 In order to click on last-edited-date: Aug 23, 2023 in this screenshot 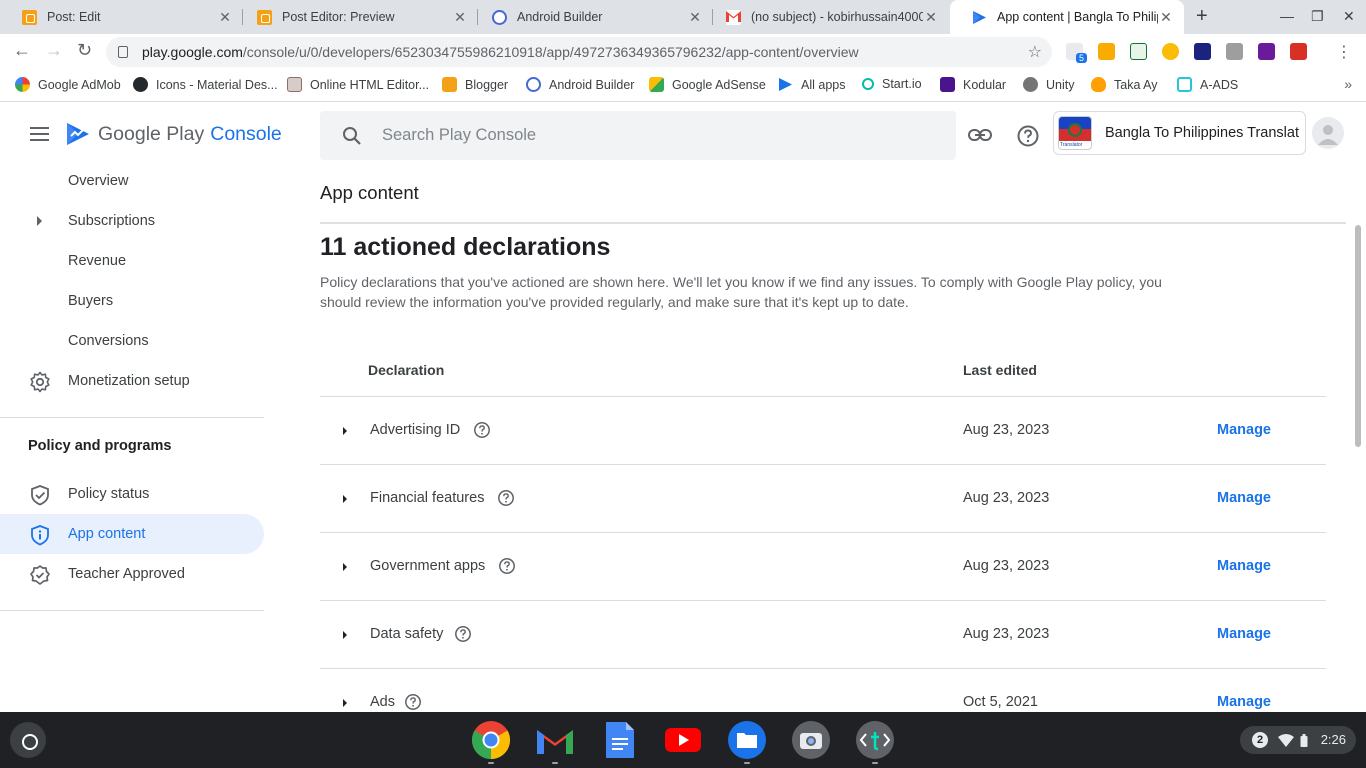, I will do `click(1006, 430)`.